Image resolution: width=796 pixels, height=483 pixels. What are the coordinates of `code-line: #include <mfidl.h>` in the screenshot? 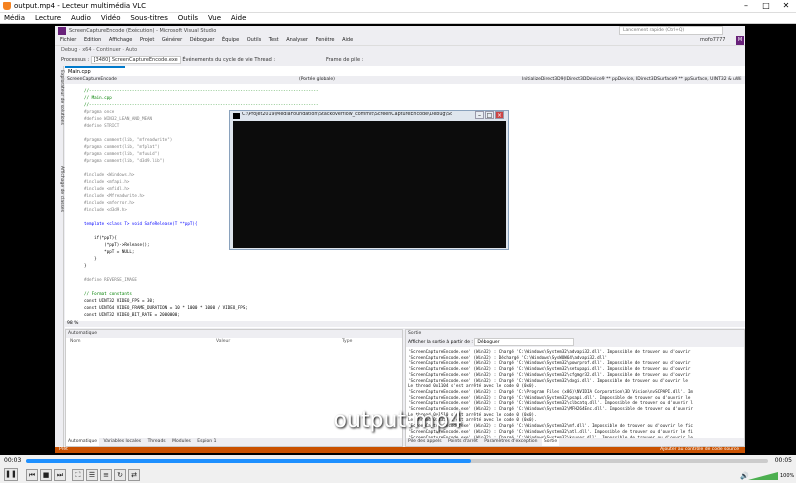 It's located at (107, 188).